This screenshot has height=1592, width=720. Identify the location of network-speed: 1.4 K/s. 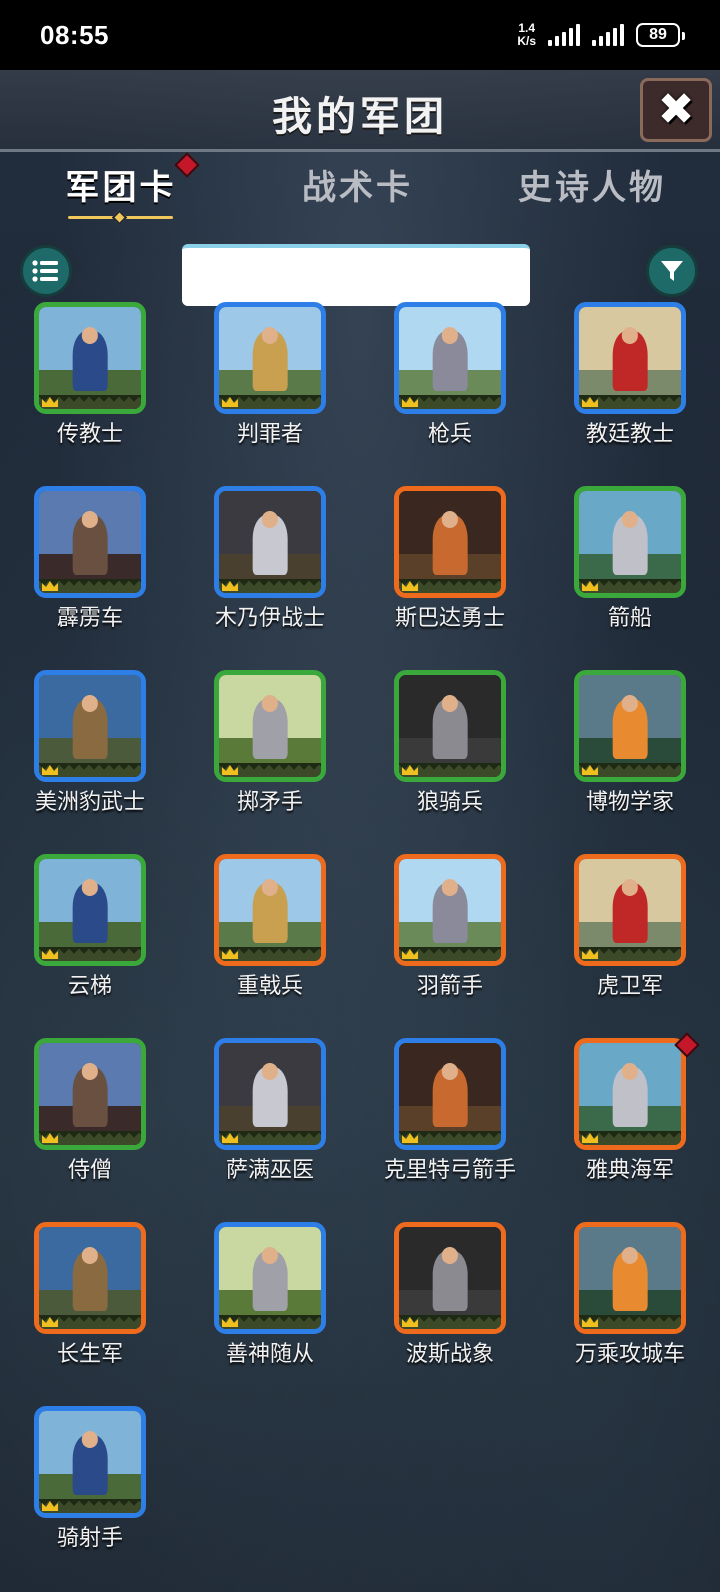
(526, 34).